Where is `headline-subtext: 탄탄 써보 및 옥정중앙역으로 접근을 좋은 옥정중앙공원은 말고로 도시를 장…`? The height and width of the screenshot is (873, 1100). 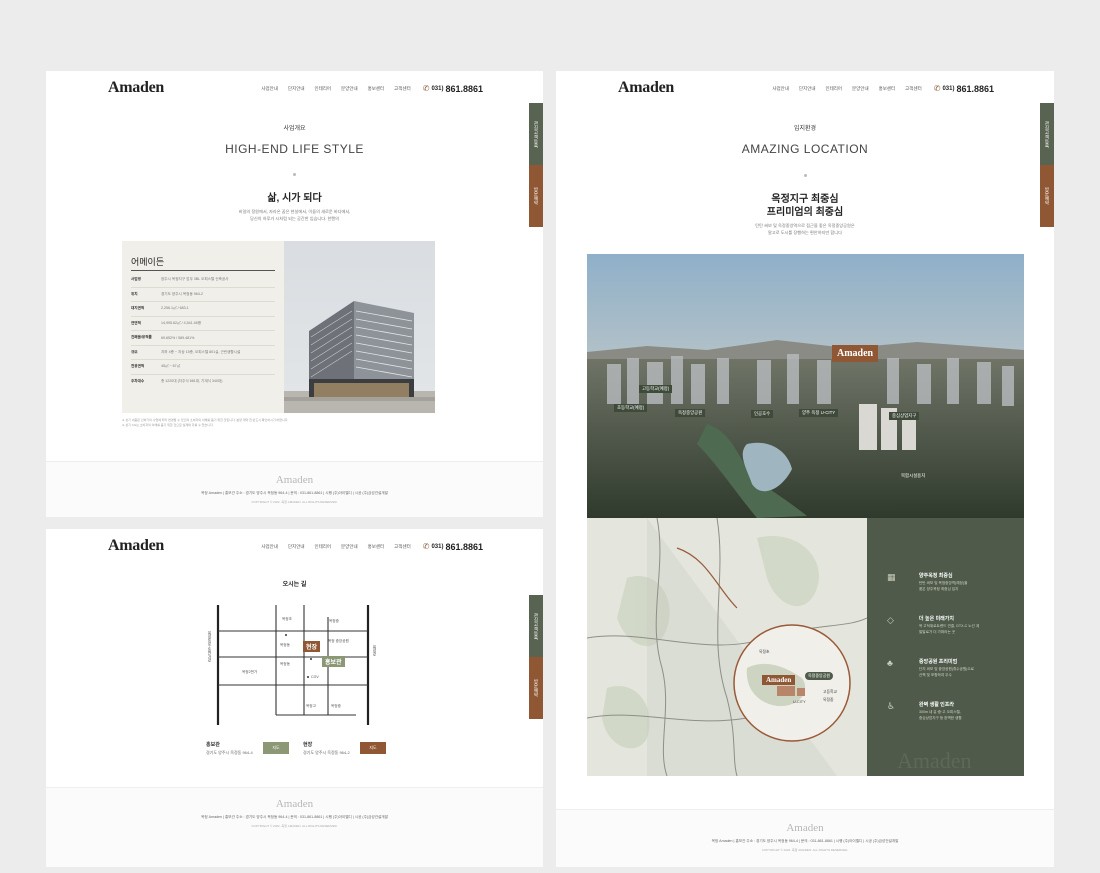 headline-subtext: 탄탄 써보 및 옥정중앙역으로 접근을 좋은 옥정중앙공원은 말고로 도시를 장… is located at coordinates (805, 229).